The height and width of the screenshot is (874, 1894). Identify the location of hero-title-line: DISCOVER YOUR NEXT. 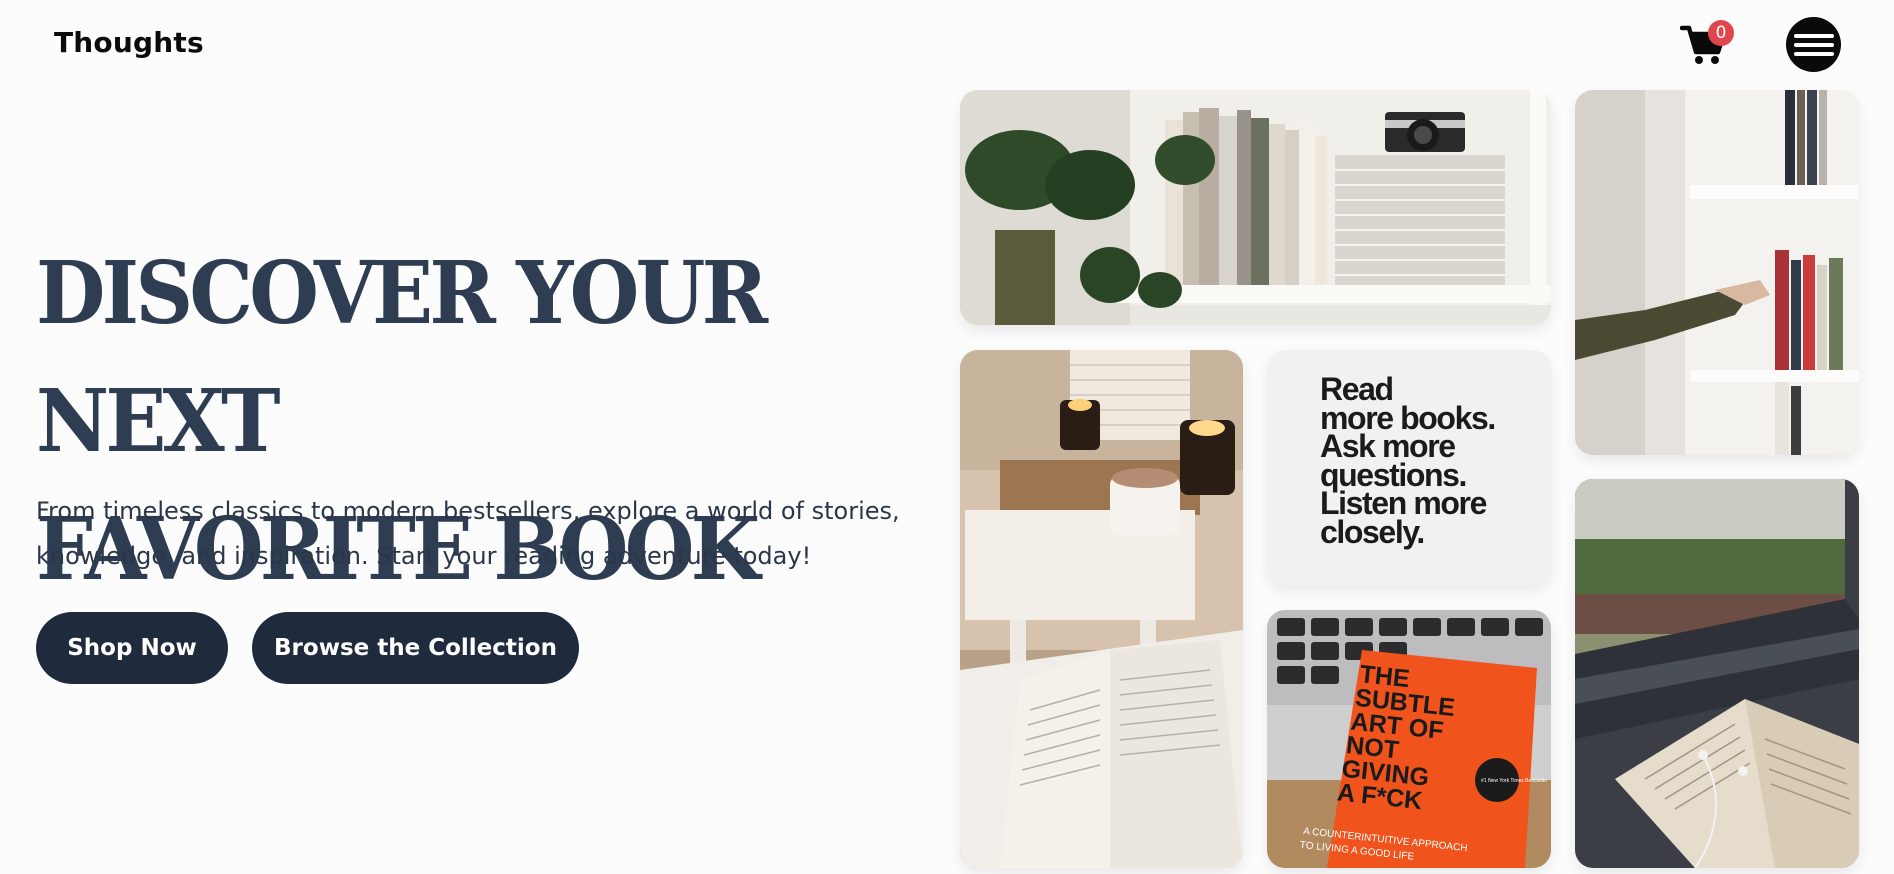
(402, 357).